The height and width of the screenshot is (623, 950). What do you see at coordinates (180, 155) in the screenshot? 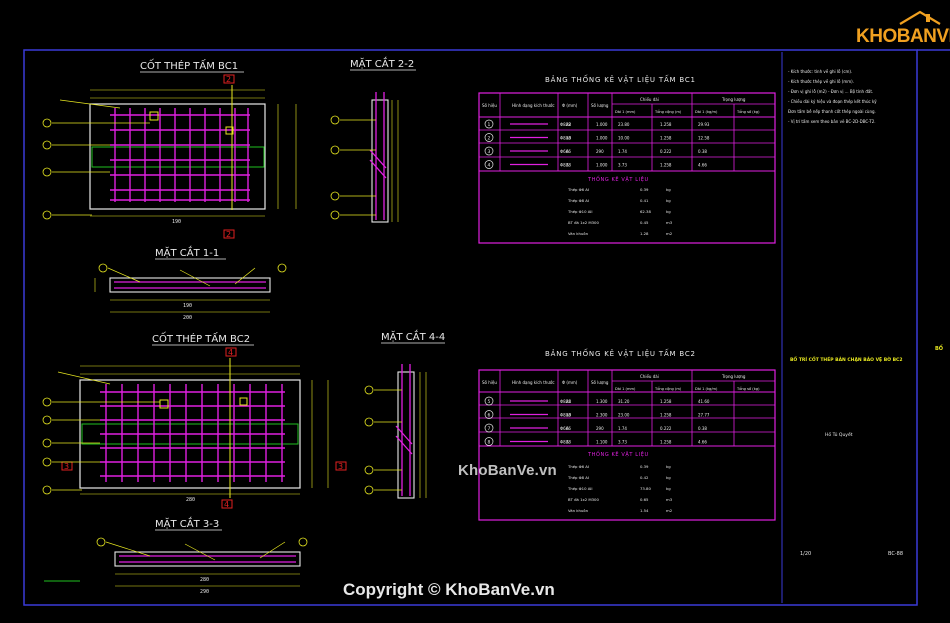
I see `rebar-grid-bc1` at bounding box center [180, 155].